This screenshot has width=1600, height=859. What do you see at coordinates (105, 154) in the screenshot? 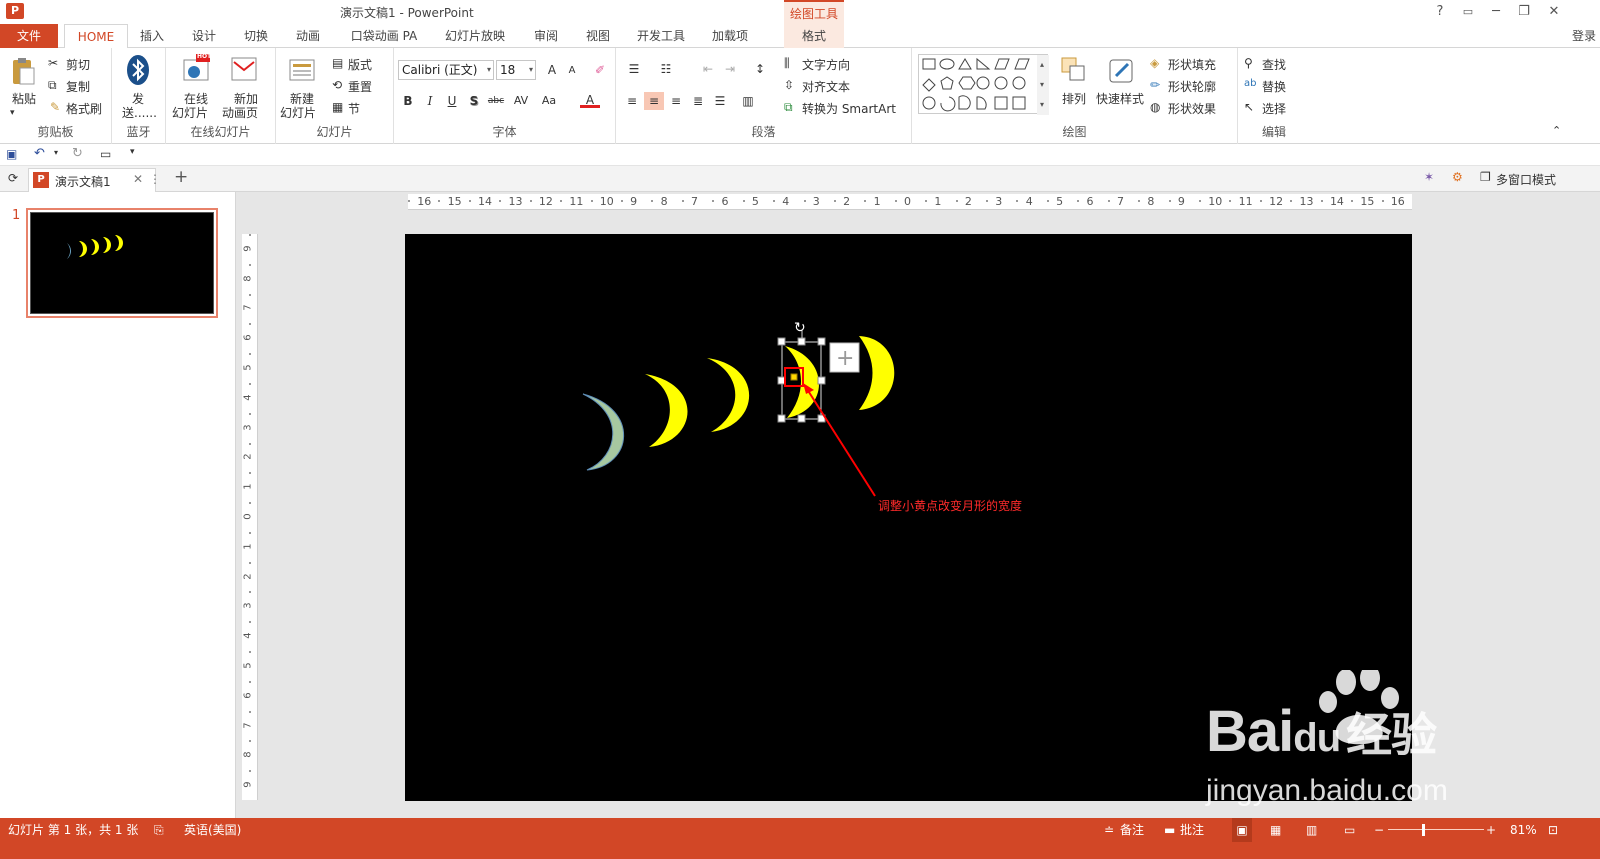
I see `start-slideshow-icon: ▭` at bounding box center [105, 154].